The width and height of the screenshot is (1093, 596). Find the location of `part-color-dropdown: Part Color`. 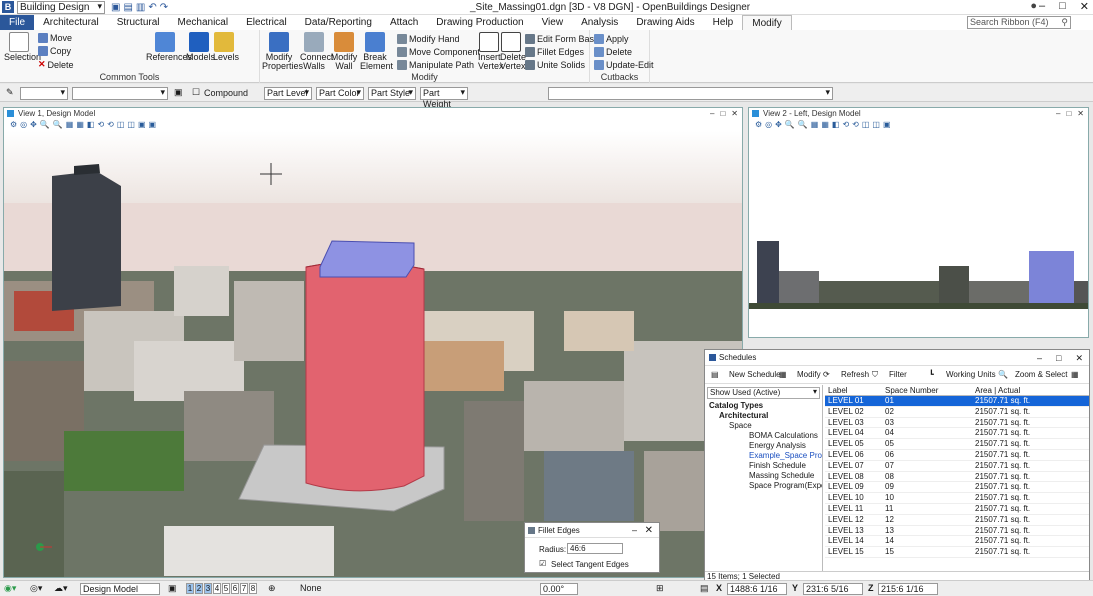

part-color-dropdown: Part Color is located at coordinates (340, 93).